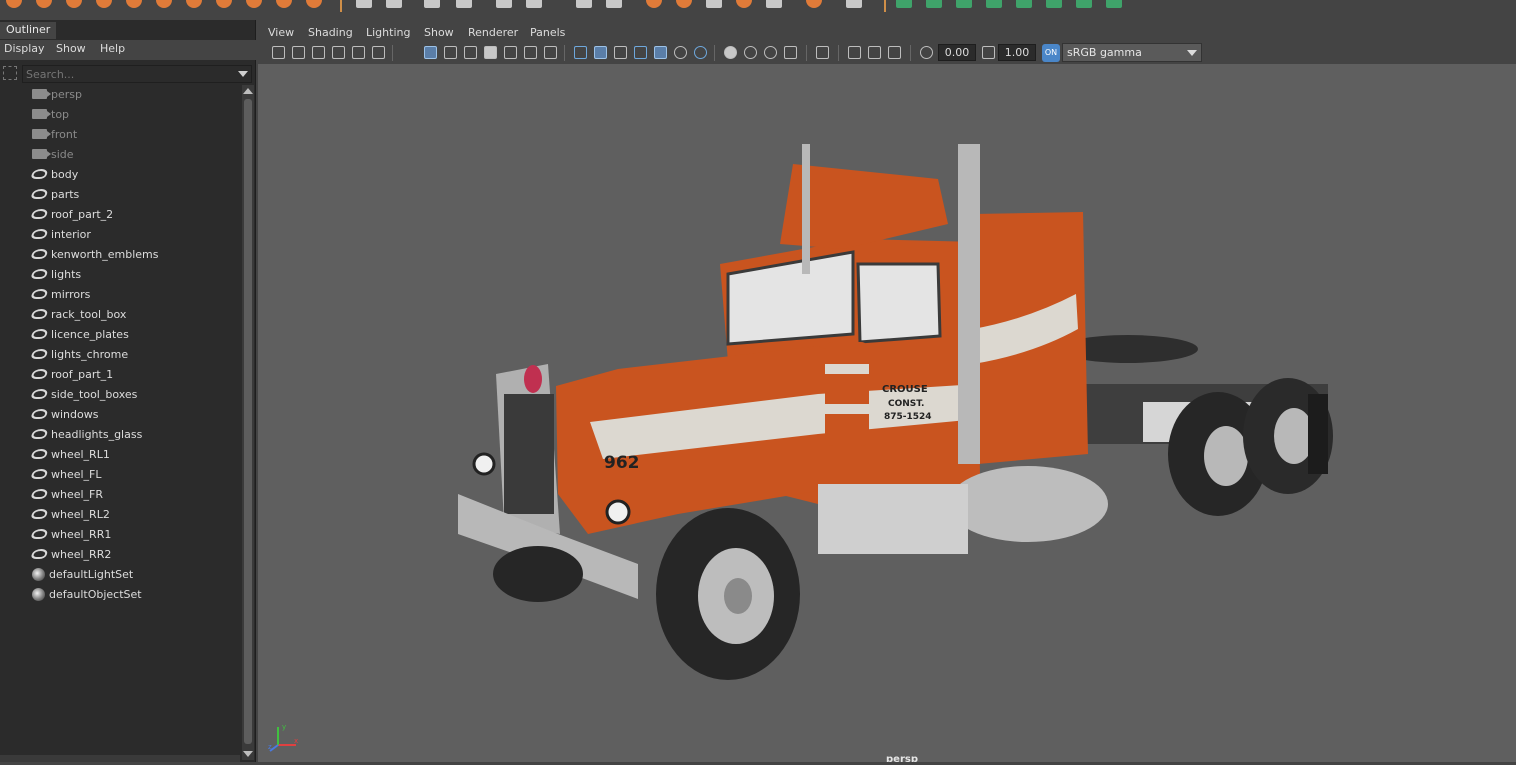  What do you see at coordinates (66, 475) in the screenshot?
I see `outliner-item: wheel_FL` at bounding box center [66, 475].